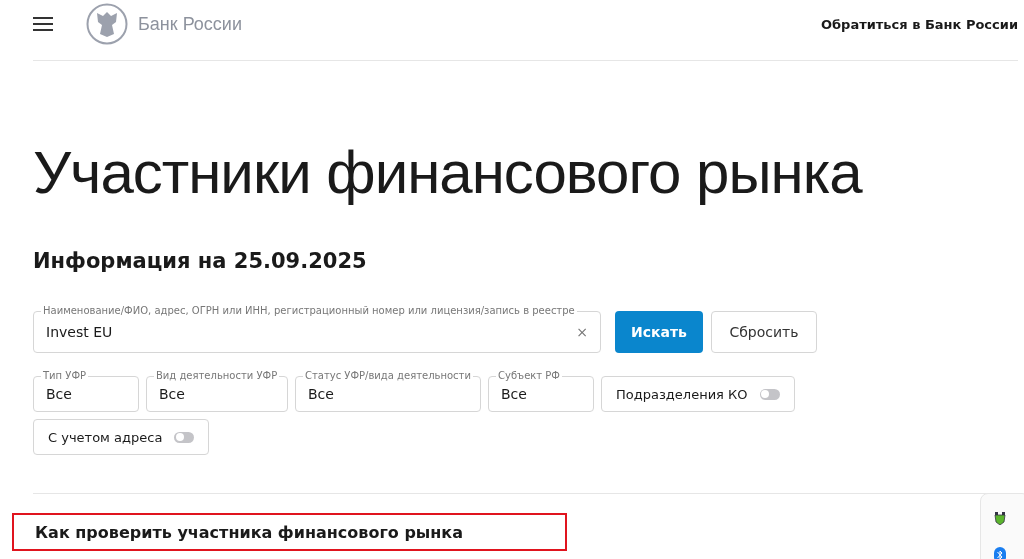 The image size is (1024, 559). Describe the element at coordinates (764, 332) in the screenshot. I see `reset-button: Сбросить` at that location.